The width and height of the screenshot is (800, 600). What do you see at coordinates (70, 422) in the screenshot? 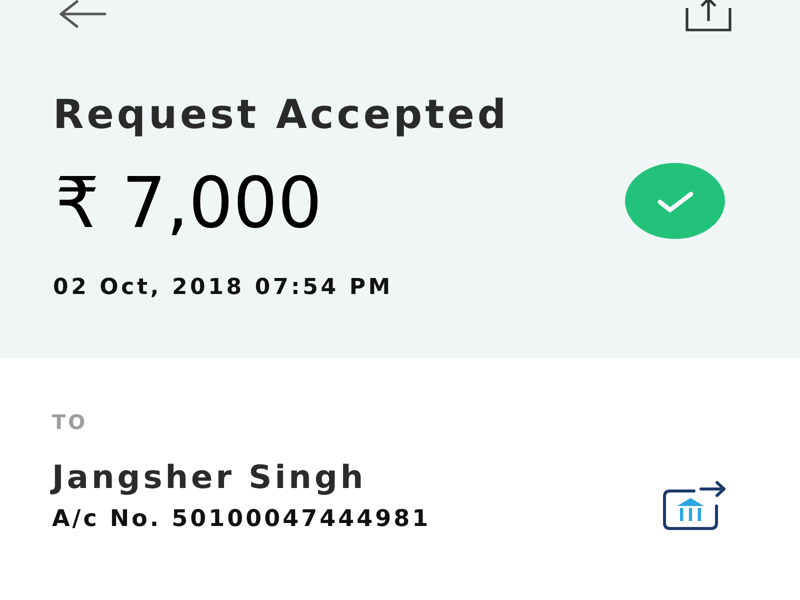
I see `to-label: TO` at bounding box center [70, 422].